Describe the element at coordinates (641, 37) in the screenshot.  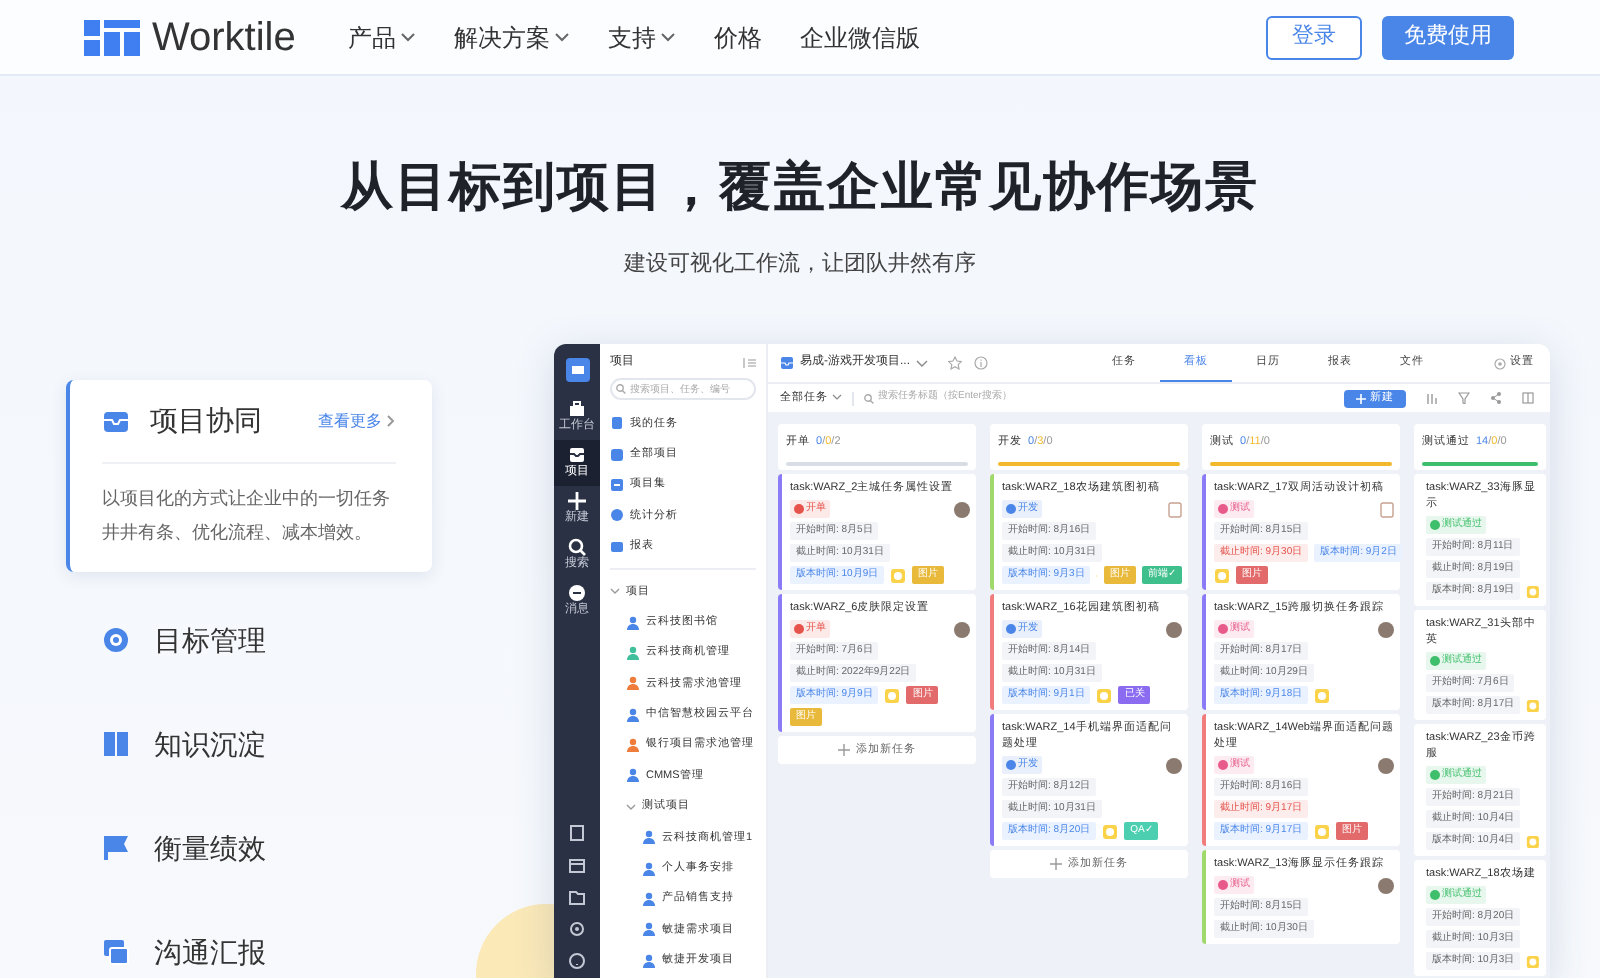
I see `nav-link: 支持` at that location.